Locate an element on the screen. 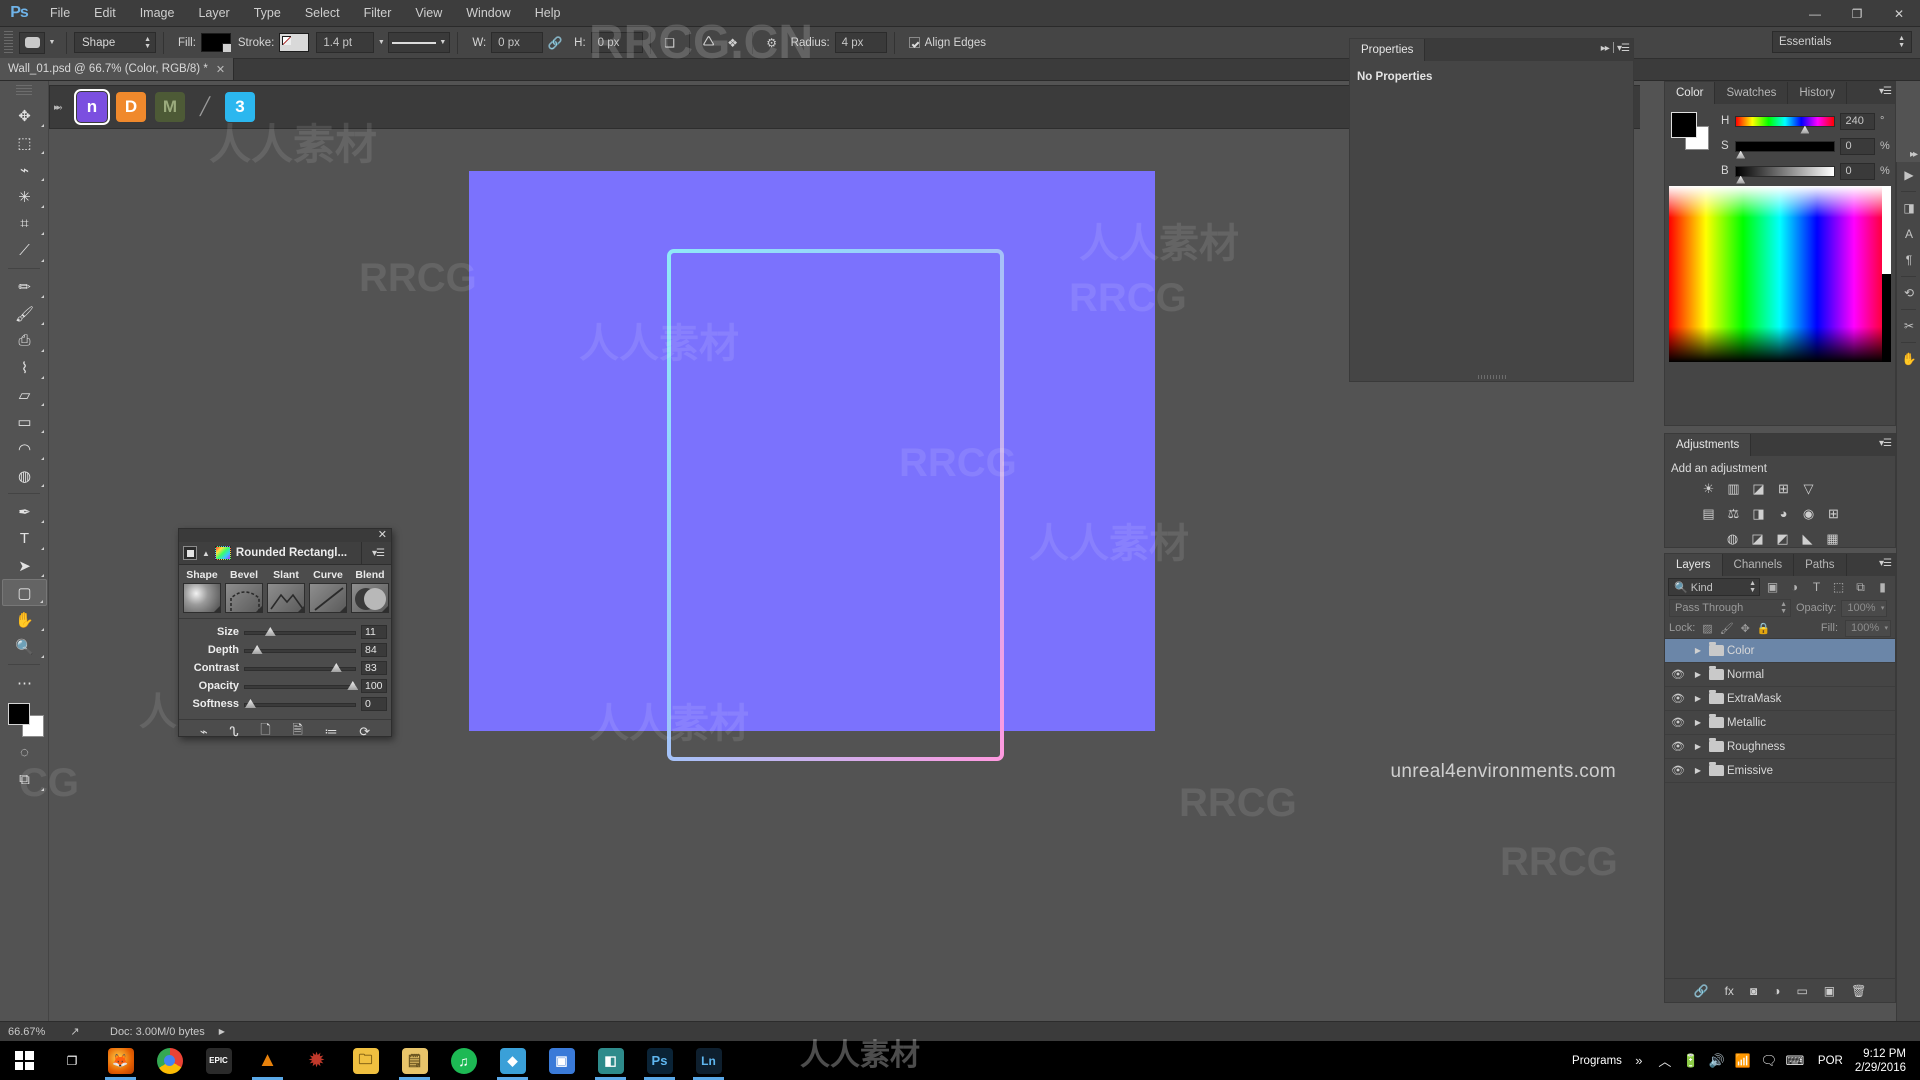 This screenshot has width=1920, height=1080. filter-toggle-switch: ▮ is located at coordinates (1882, 587).